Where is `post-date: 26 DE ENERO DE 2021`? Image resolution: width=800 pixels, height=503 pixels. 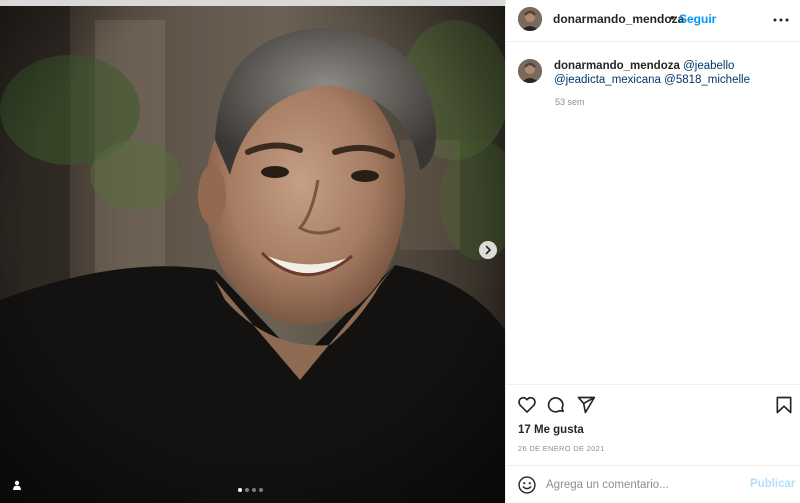 post-date: 26 DE ENERO DE 2021 is located at coordinates (561, 448).